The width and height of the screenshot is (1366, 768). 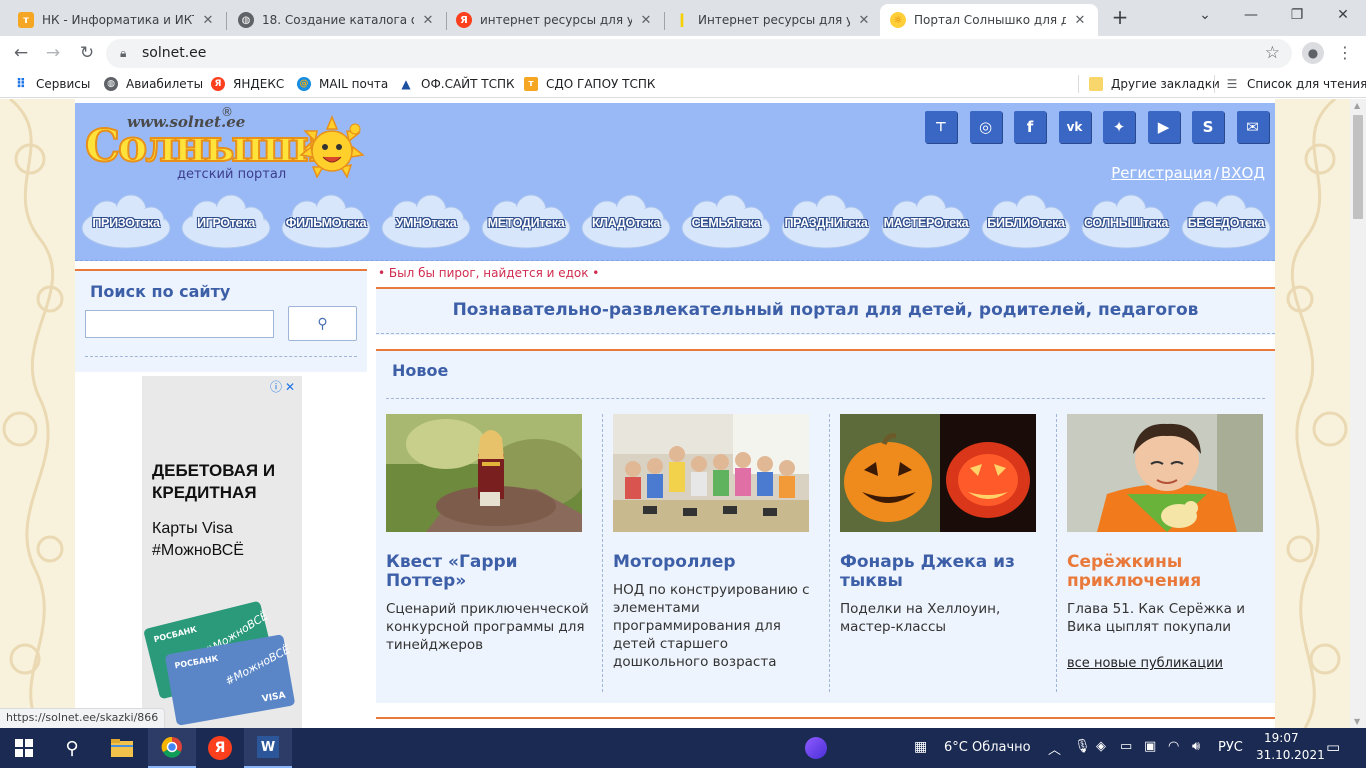 I want to click on start-button, so click(x=24, y=748).